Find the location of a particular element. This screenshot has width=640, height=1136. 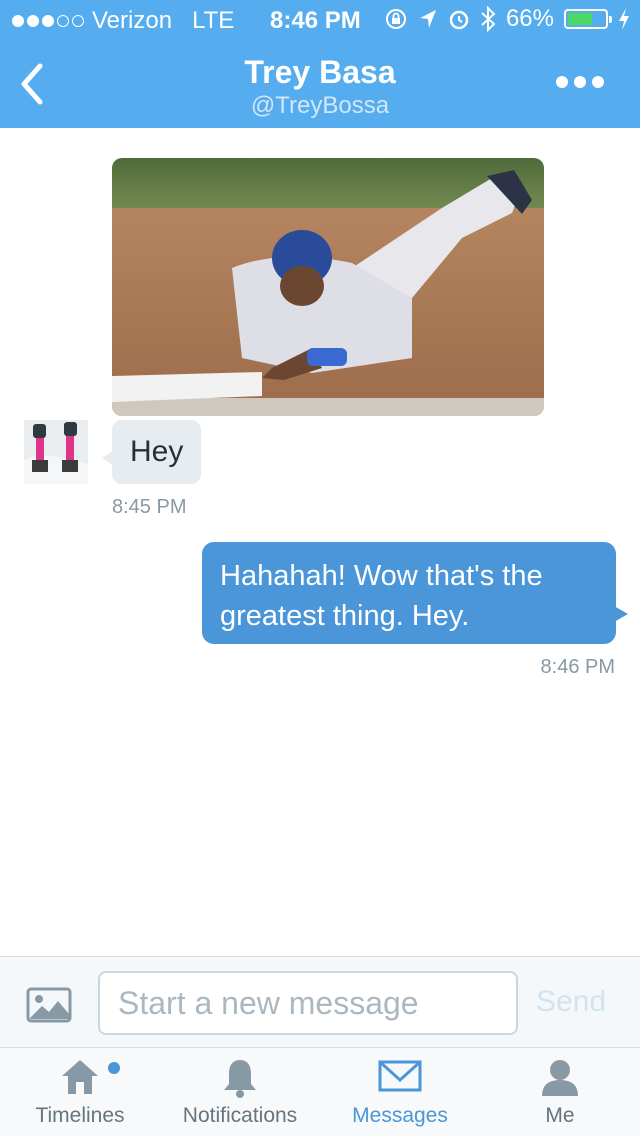

battery-percent: 66% is located at coordinates (529, 18).